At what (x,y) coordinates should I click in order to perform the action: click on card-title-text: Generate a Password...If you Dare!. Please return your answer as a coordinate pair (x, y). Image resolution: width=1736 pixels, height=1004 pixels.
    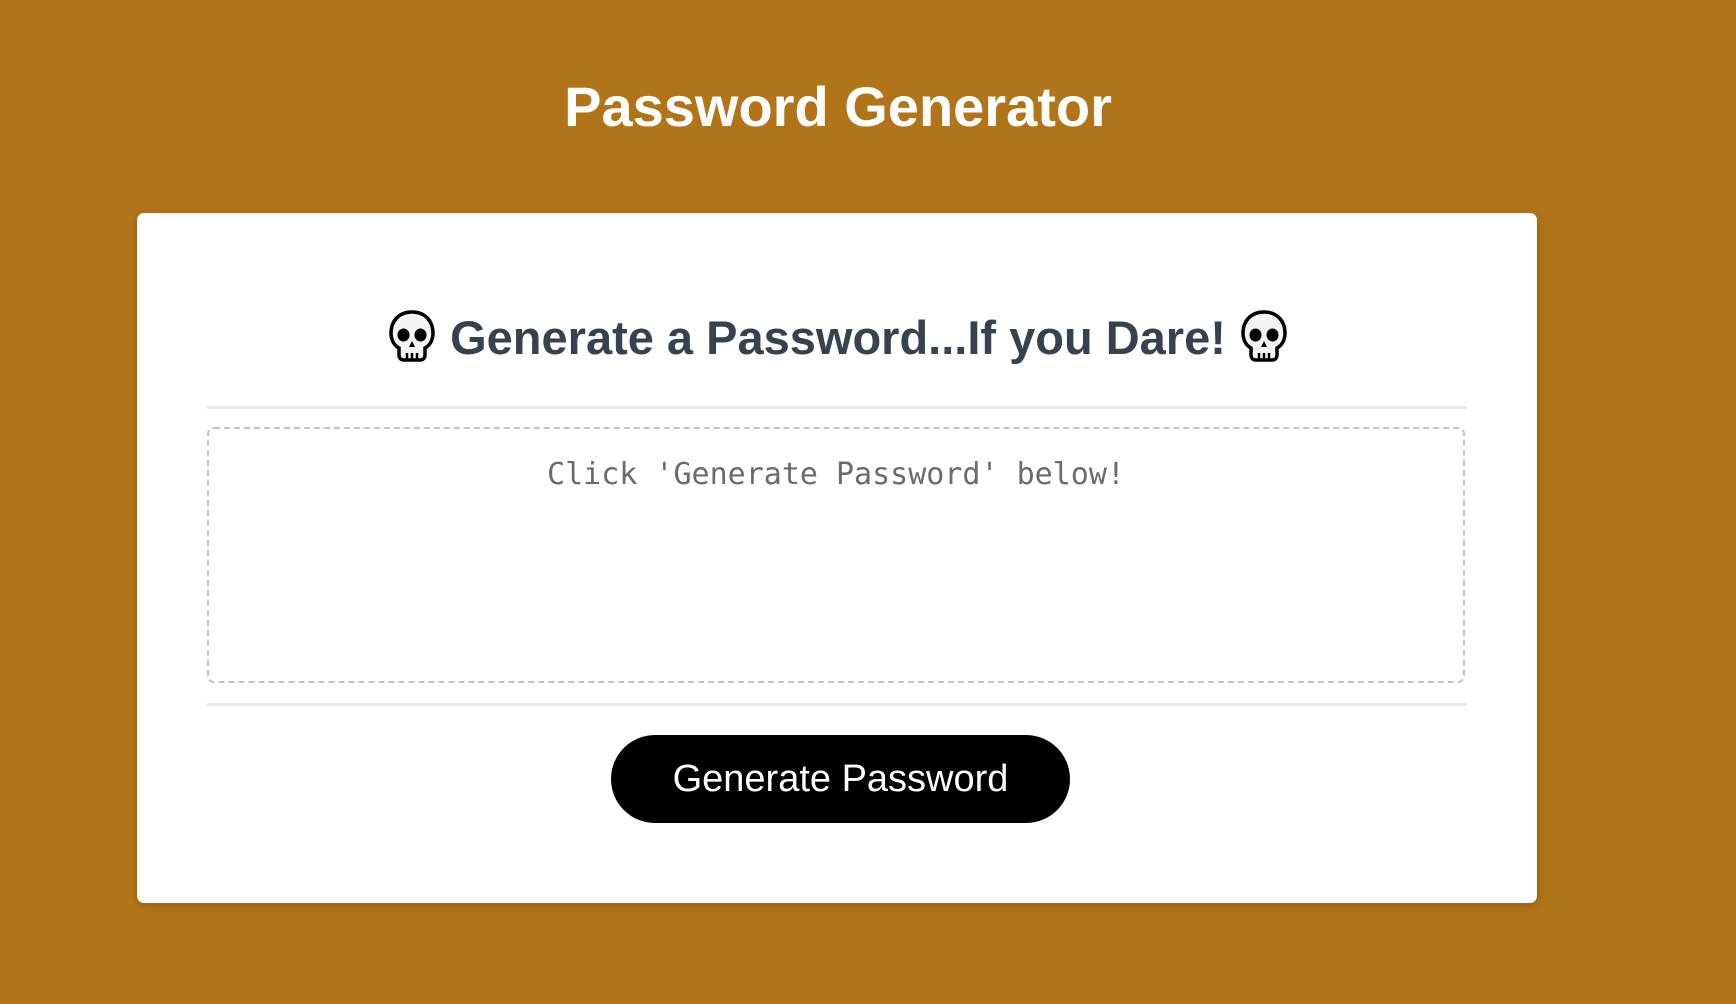
    Looking at the image, I should click on (838, 337).